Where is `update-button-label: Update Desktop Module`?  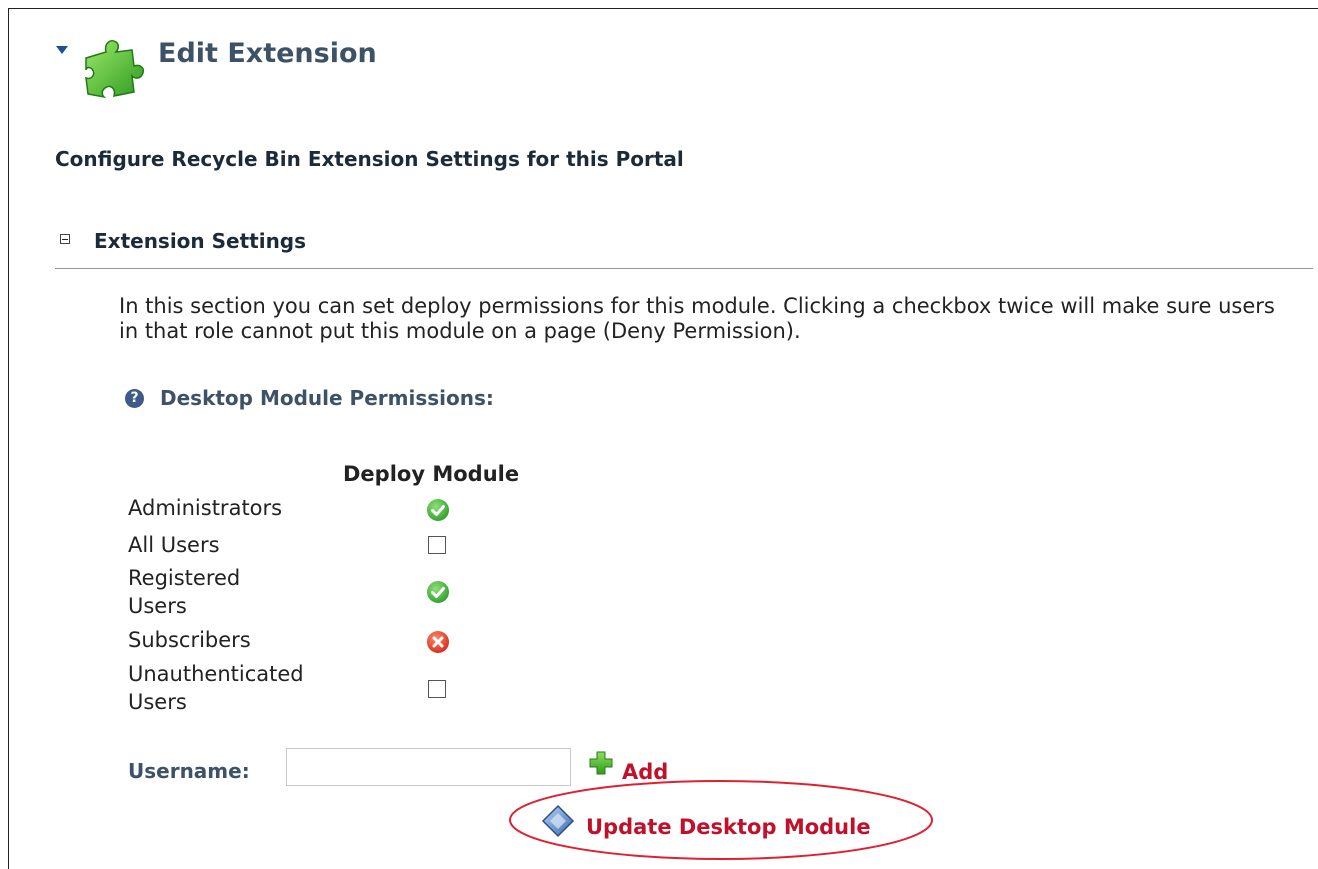
update-button-label: Update Desktop Module is located at coordinates (728, 827).